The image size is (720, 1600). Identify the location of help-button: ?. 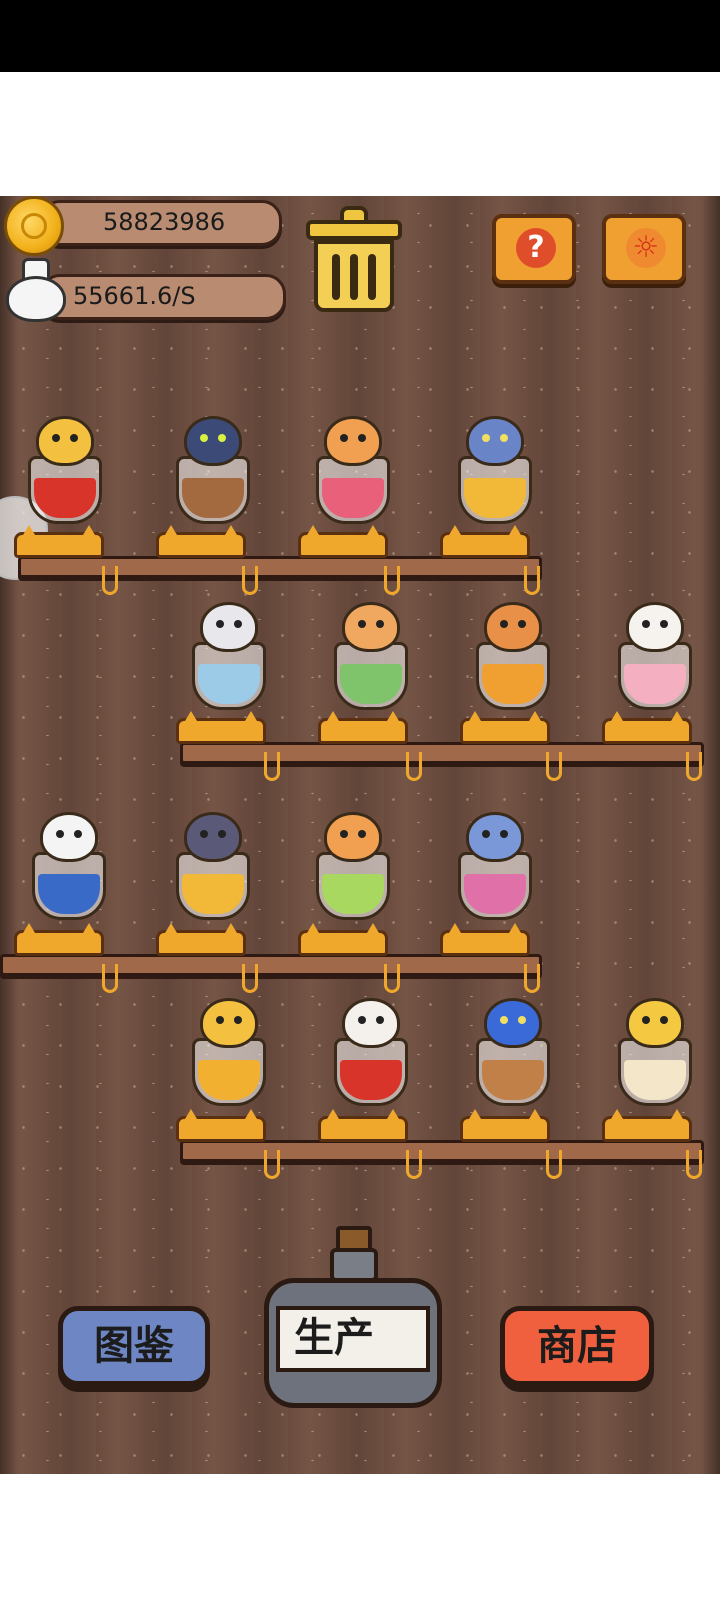
(534, 249).